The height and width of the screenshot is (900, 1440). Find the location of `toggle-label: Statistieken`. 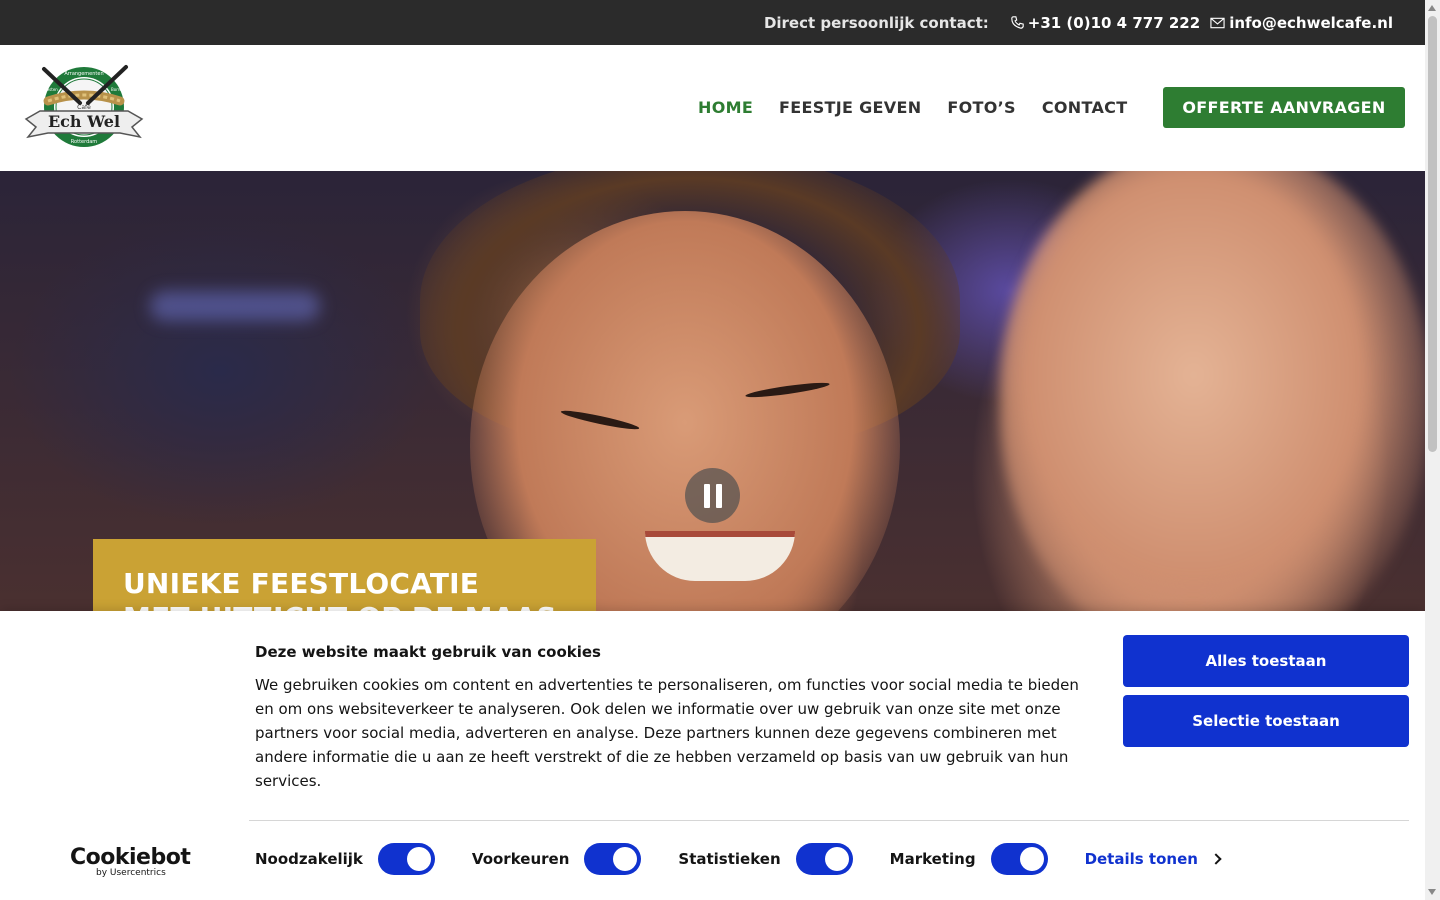

toggle-label: Statistieken is located at coordinates (729, 859).